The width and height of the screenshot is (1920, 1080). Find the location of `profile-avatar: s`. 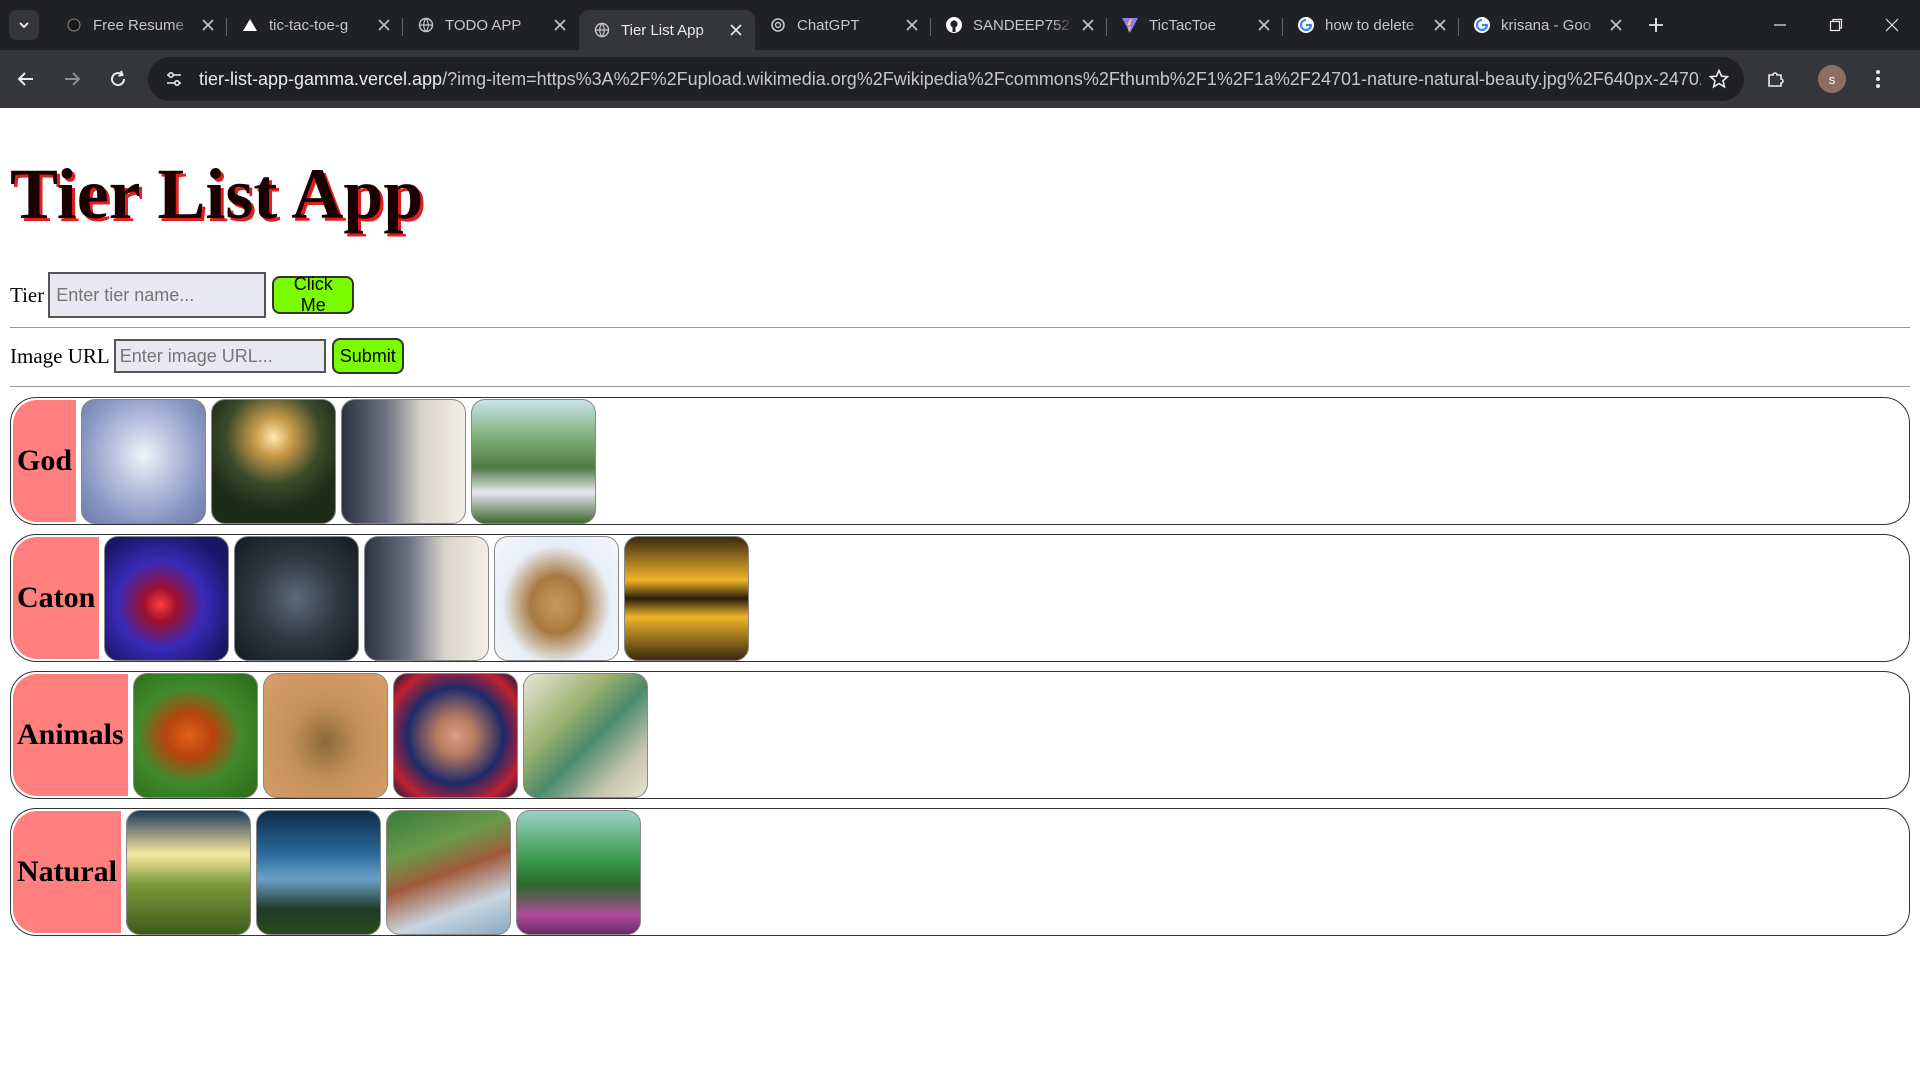

profile-avatar: s is located at coordinates (1832, 79).